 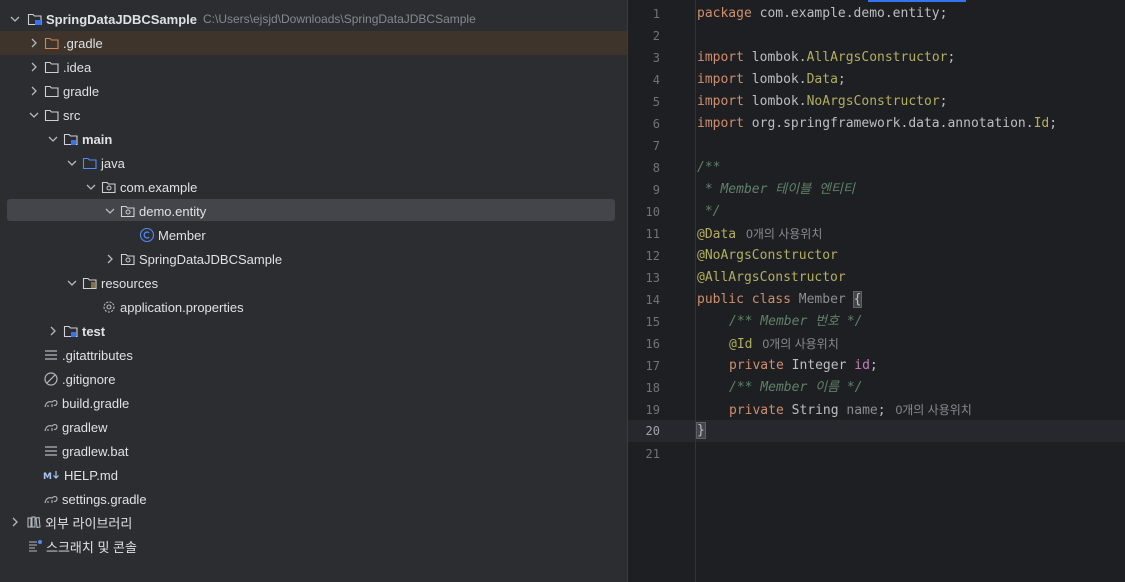 I want to click on code-line-19: private String name; 0개의 사용위치, so click(x=850, y=410).